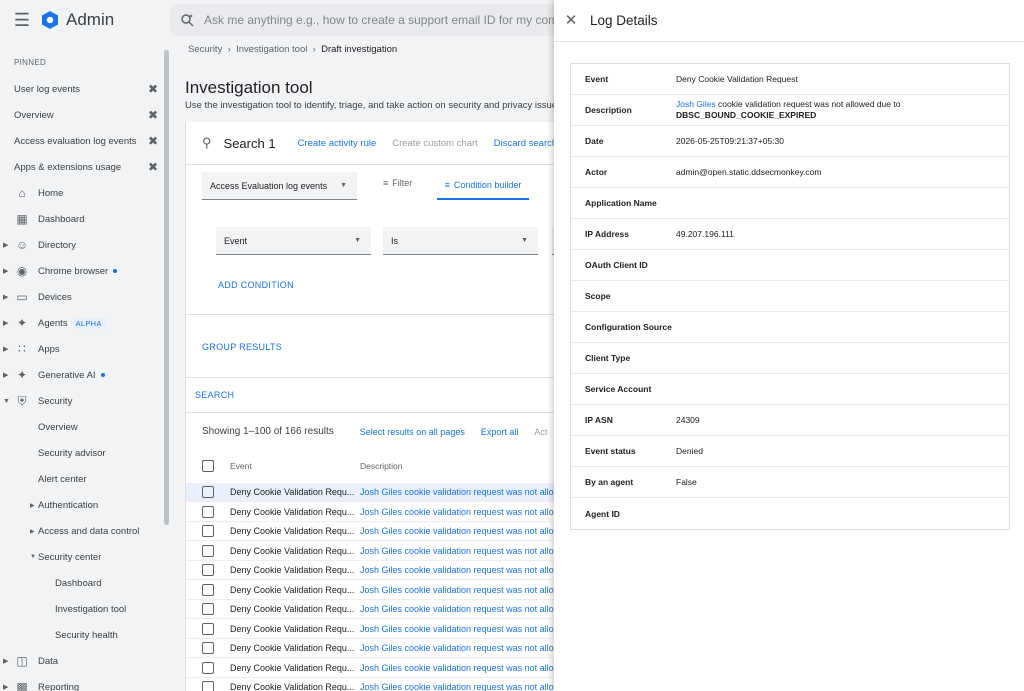 The height and width of the screenshot is (691, 1024). I want to click on sidebar-item-home: ⌂ Home, so click(86, 193).